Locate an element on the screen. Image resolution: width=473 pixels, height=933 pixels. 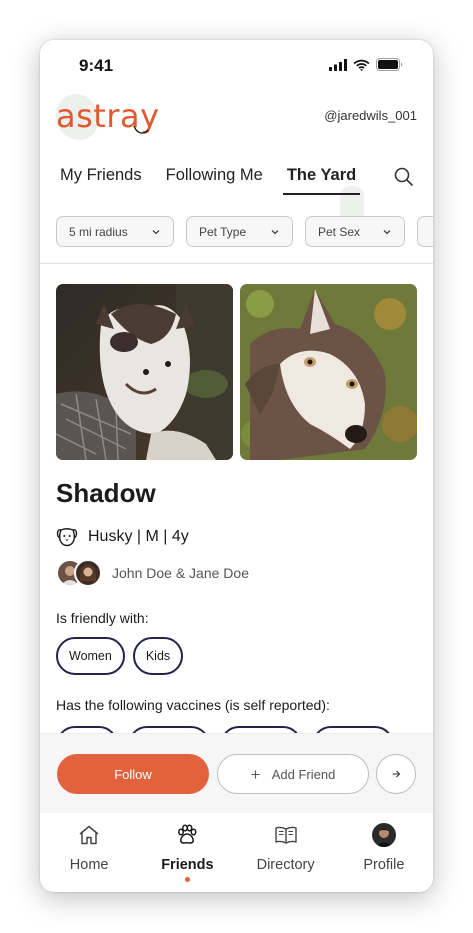
signal-icon is located at coordinates (338, 64).